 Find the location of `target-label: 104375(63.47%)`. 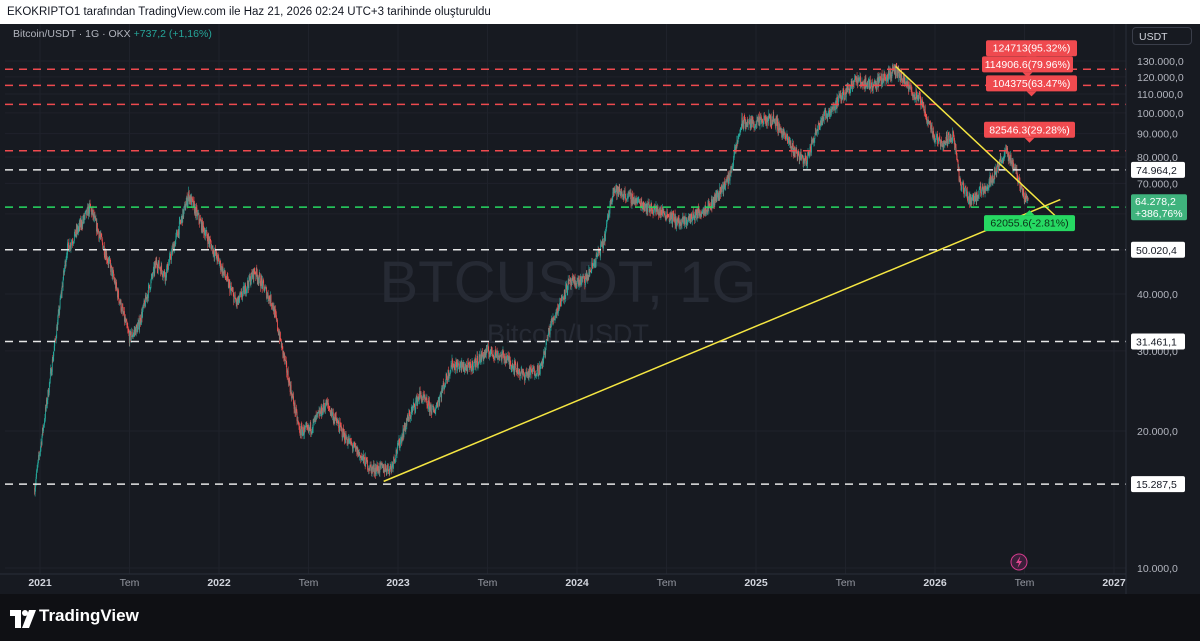

target-label: 104375(63.47%) is located at coordinates (1031, 86).